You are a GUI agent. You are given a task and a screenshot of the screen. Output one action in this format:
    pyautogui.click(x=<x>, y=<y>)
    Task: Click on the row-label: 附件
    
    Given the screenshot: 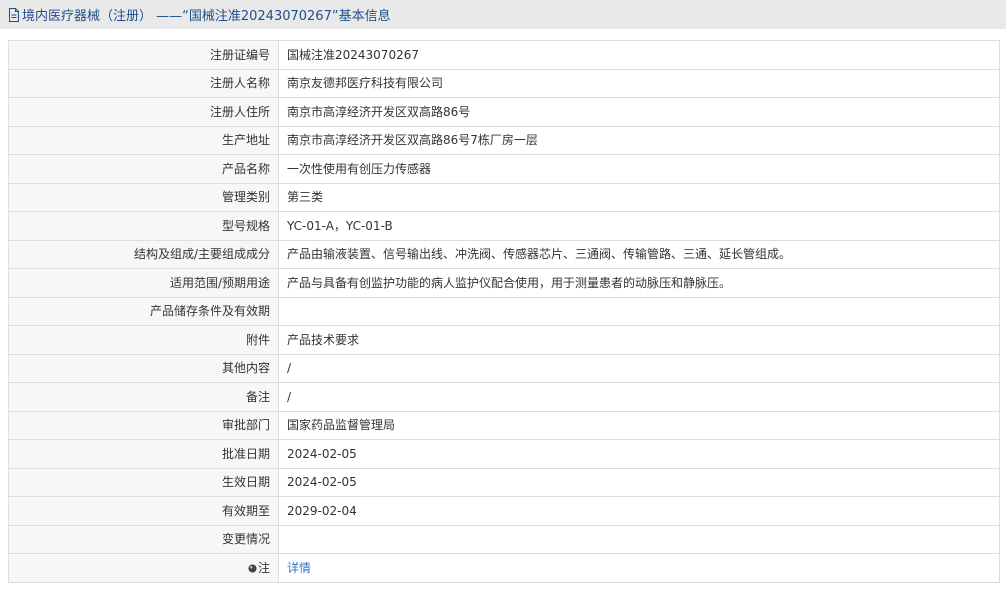 What is the action you would take?
    pyautogui.click(x=143, y=340)
    